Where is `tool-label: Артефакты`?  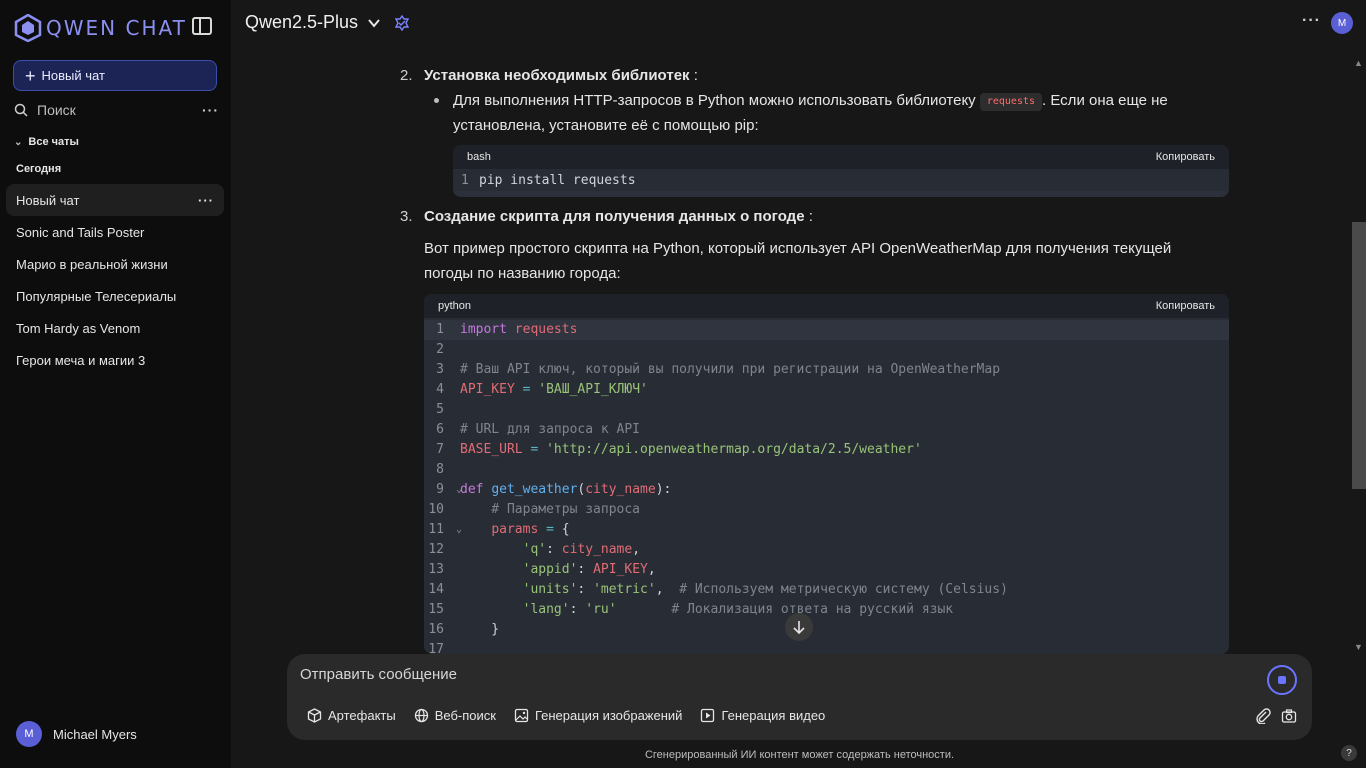 tool-label: Артефакты is located at coordinates (362, 715).